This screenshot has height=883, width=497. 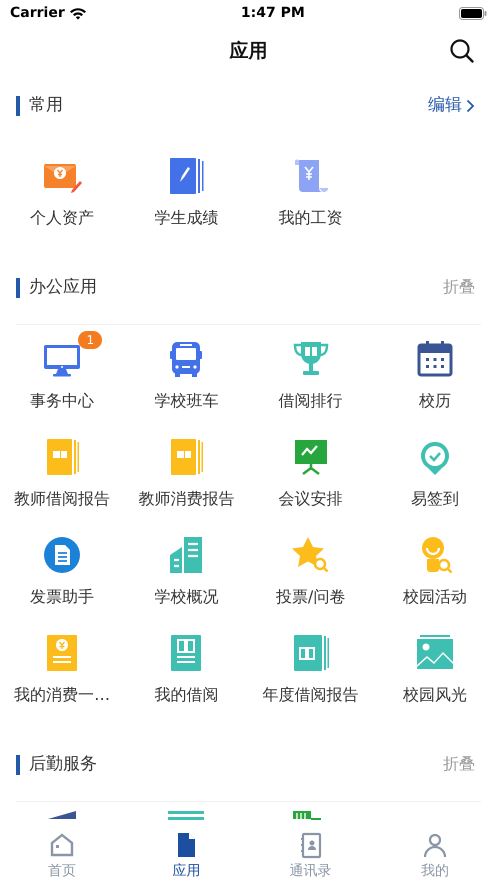 What do you see at coordinates (434, 401) in the screenshot?
I see `app-label: 校历` at bounding box center [434, 401].